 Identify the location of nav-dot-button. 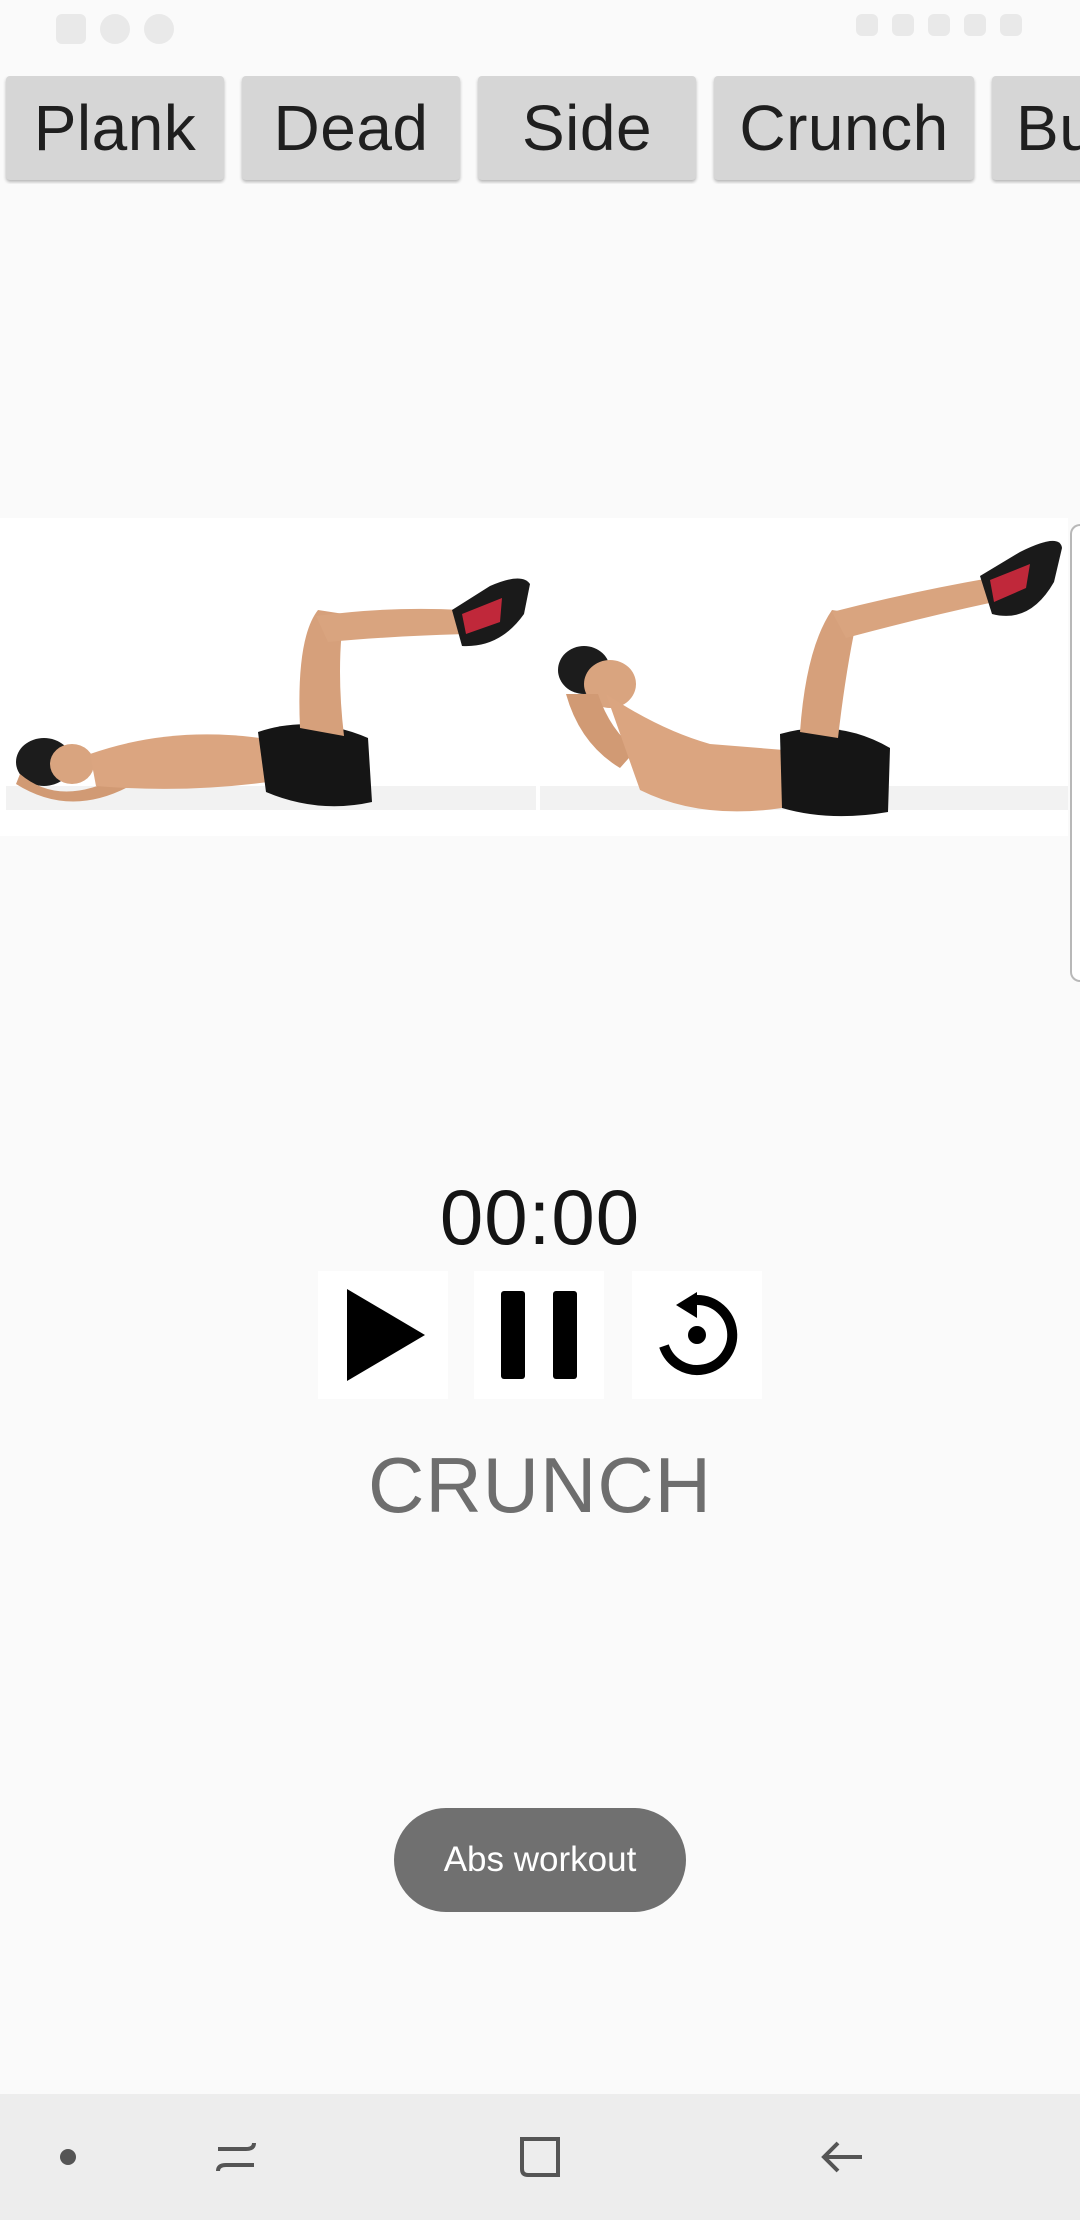
(68, 2157).